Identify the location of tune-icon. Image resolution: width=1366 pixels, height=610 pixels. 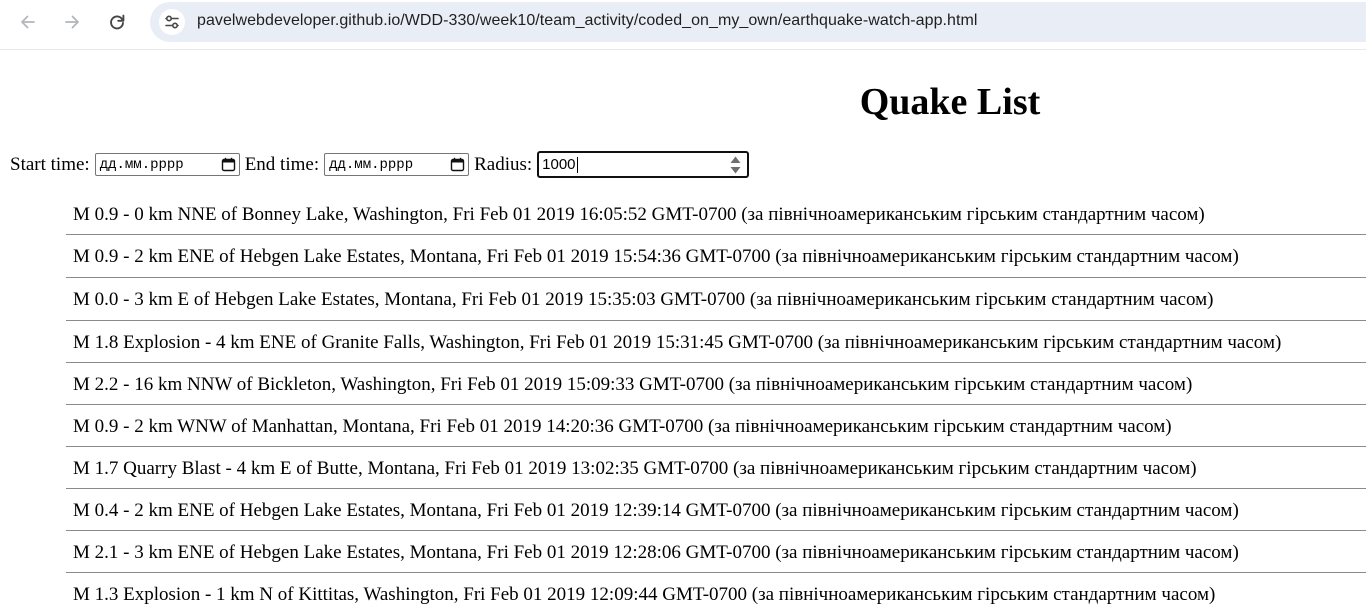
(172, 22).